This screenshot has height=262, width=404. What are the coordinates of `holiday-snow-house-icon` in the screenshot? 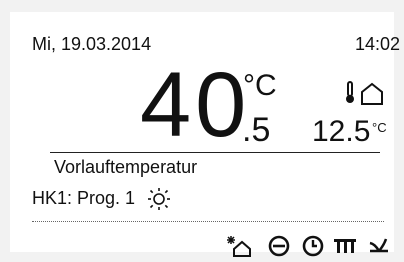 It's located at (239, 246).